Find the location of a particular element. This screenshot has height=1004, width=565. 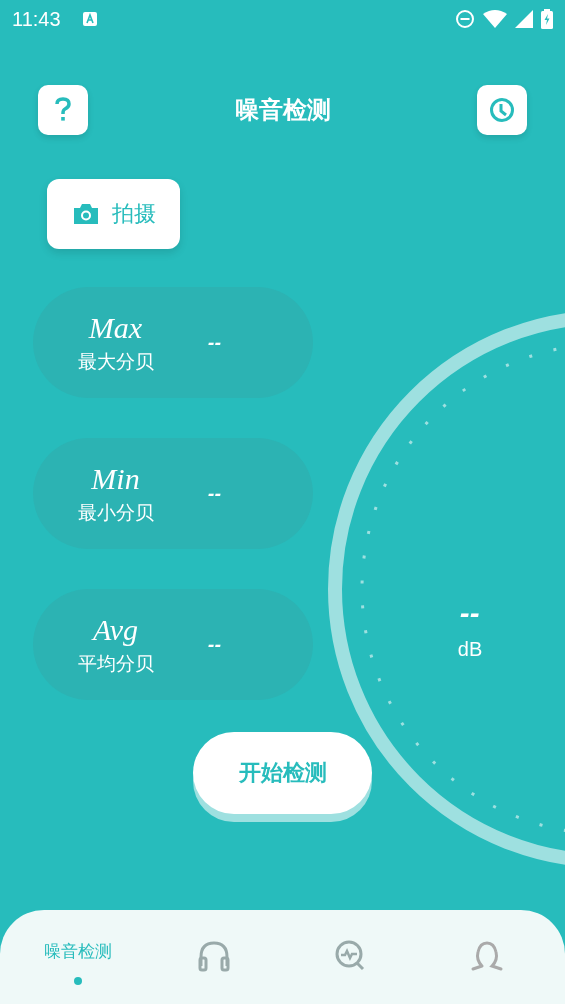

stat-label: 最大分贝 is located at coordinates (115, 361).